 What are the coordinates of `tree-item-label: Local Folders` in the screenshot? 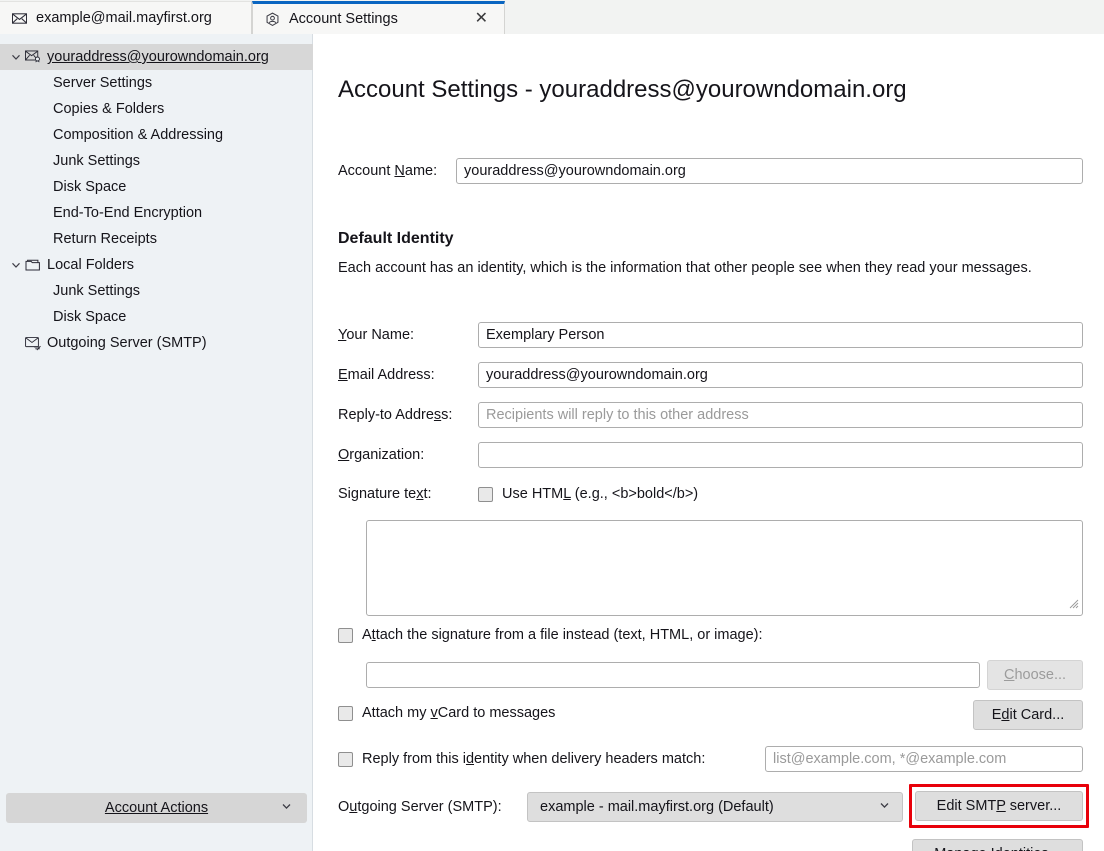 It's located at (91, 265).